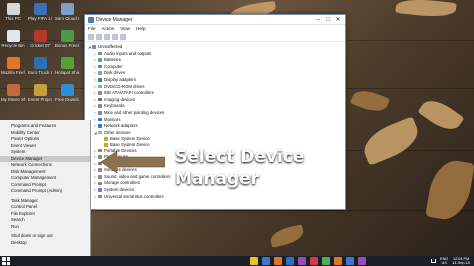  I want to click on tree-item: ▷ Keyboards, so click(215, 106).